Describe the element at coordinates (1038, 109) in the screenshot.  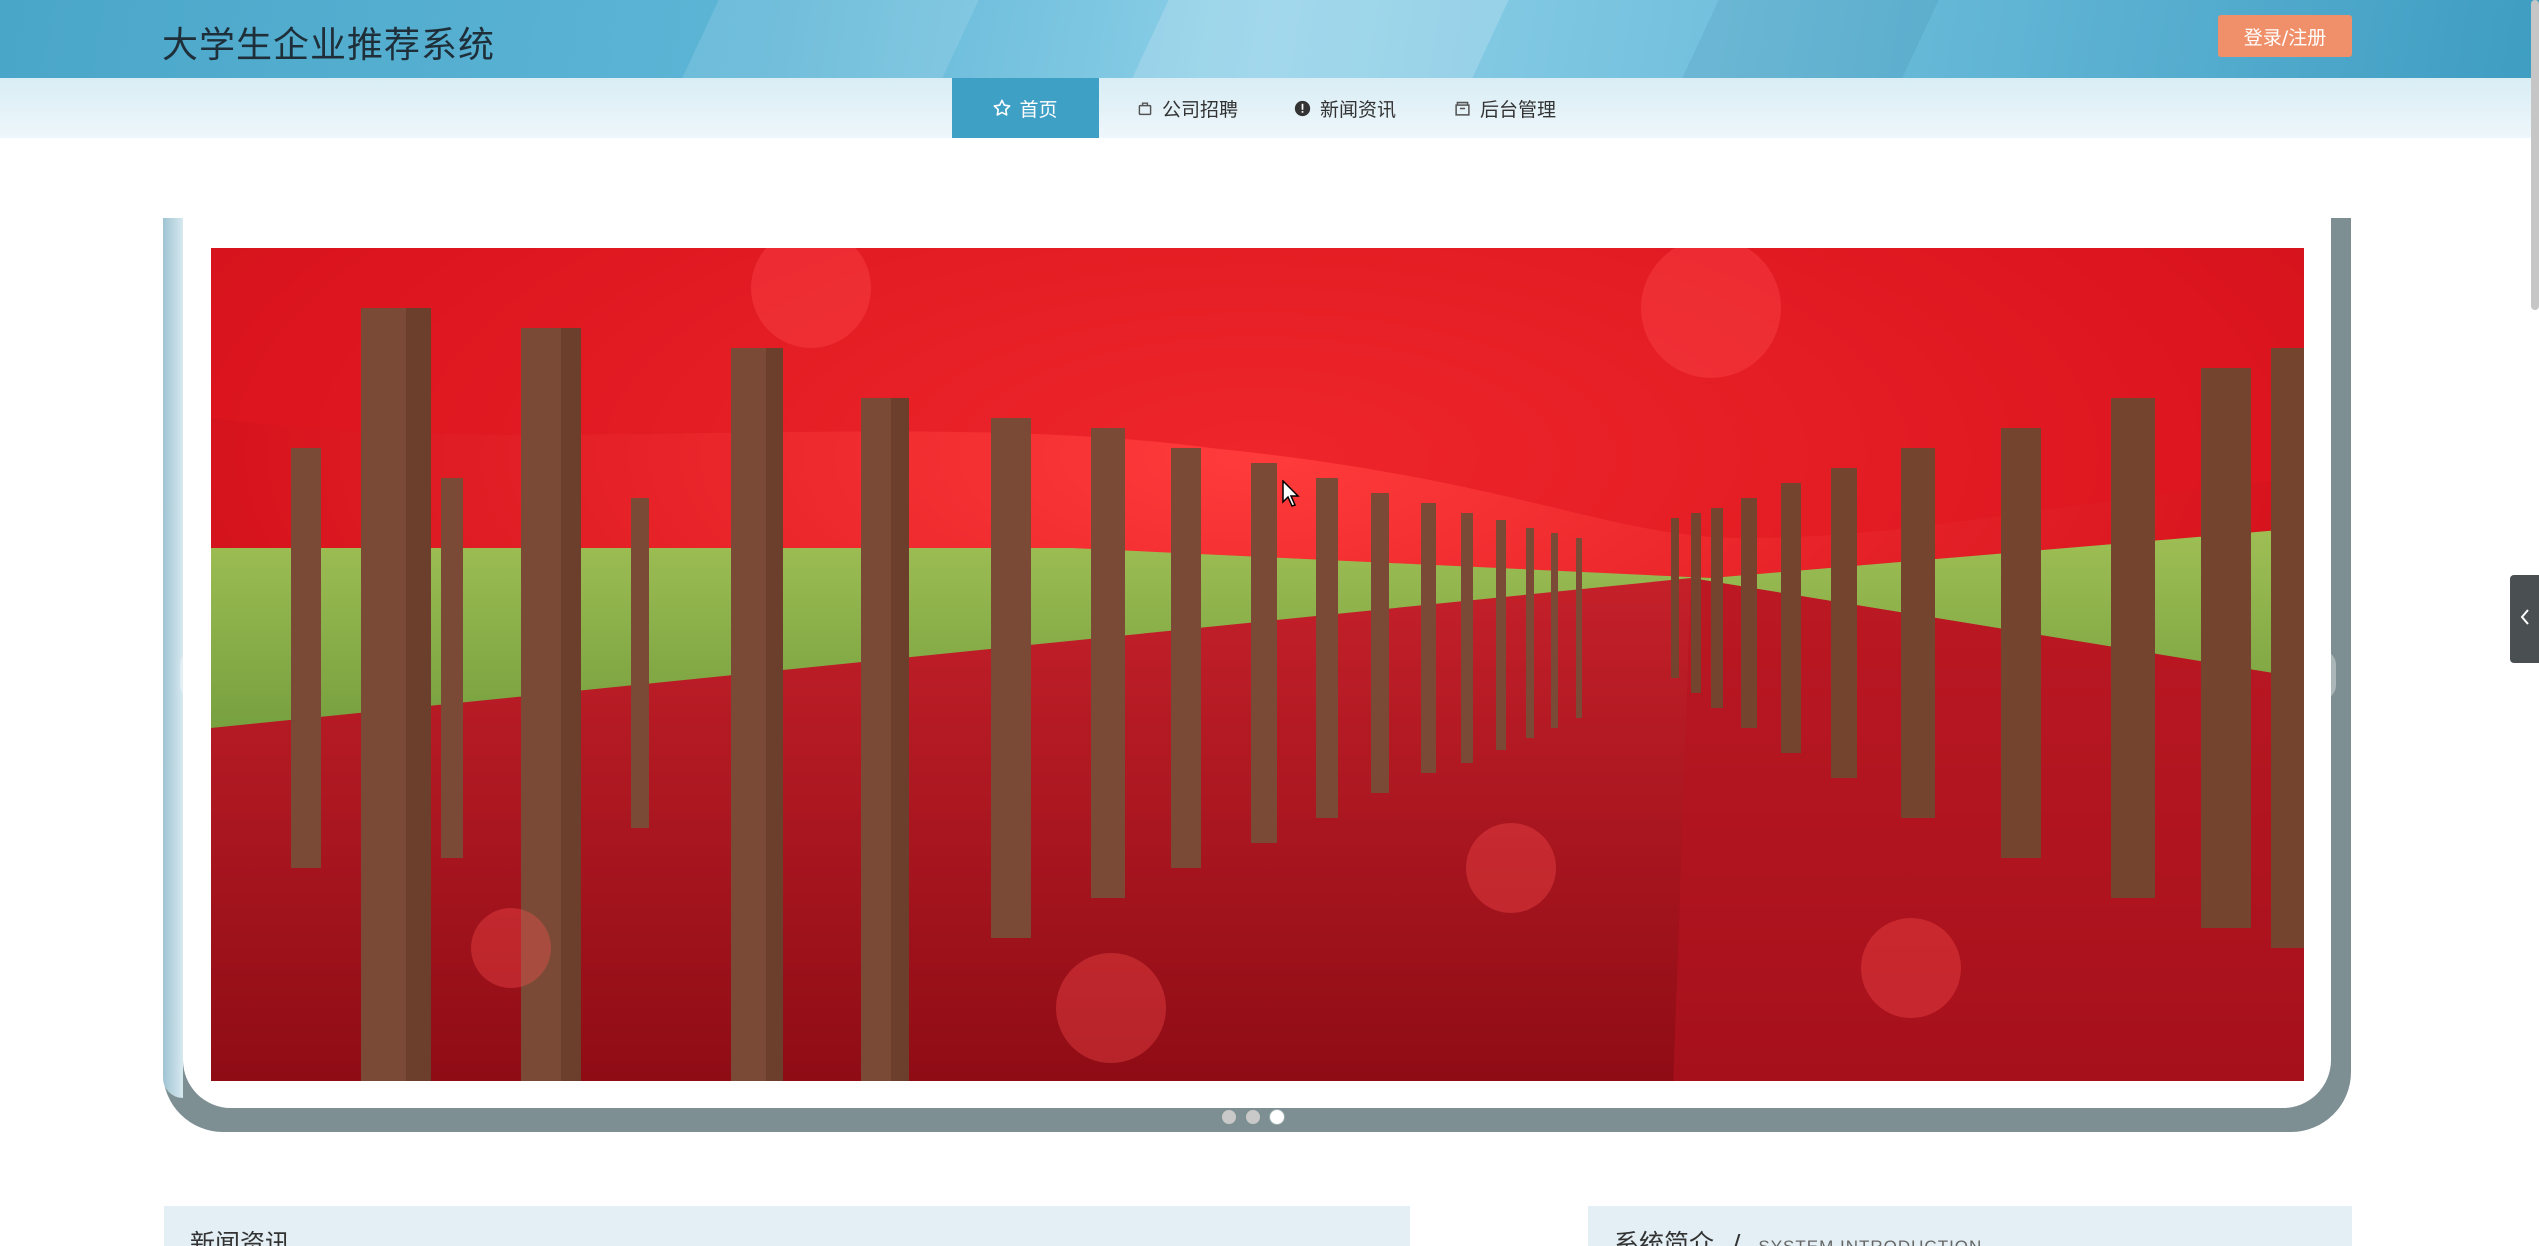
I see `nav-label: 首页` at that location.